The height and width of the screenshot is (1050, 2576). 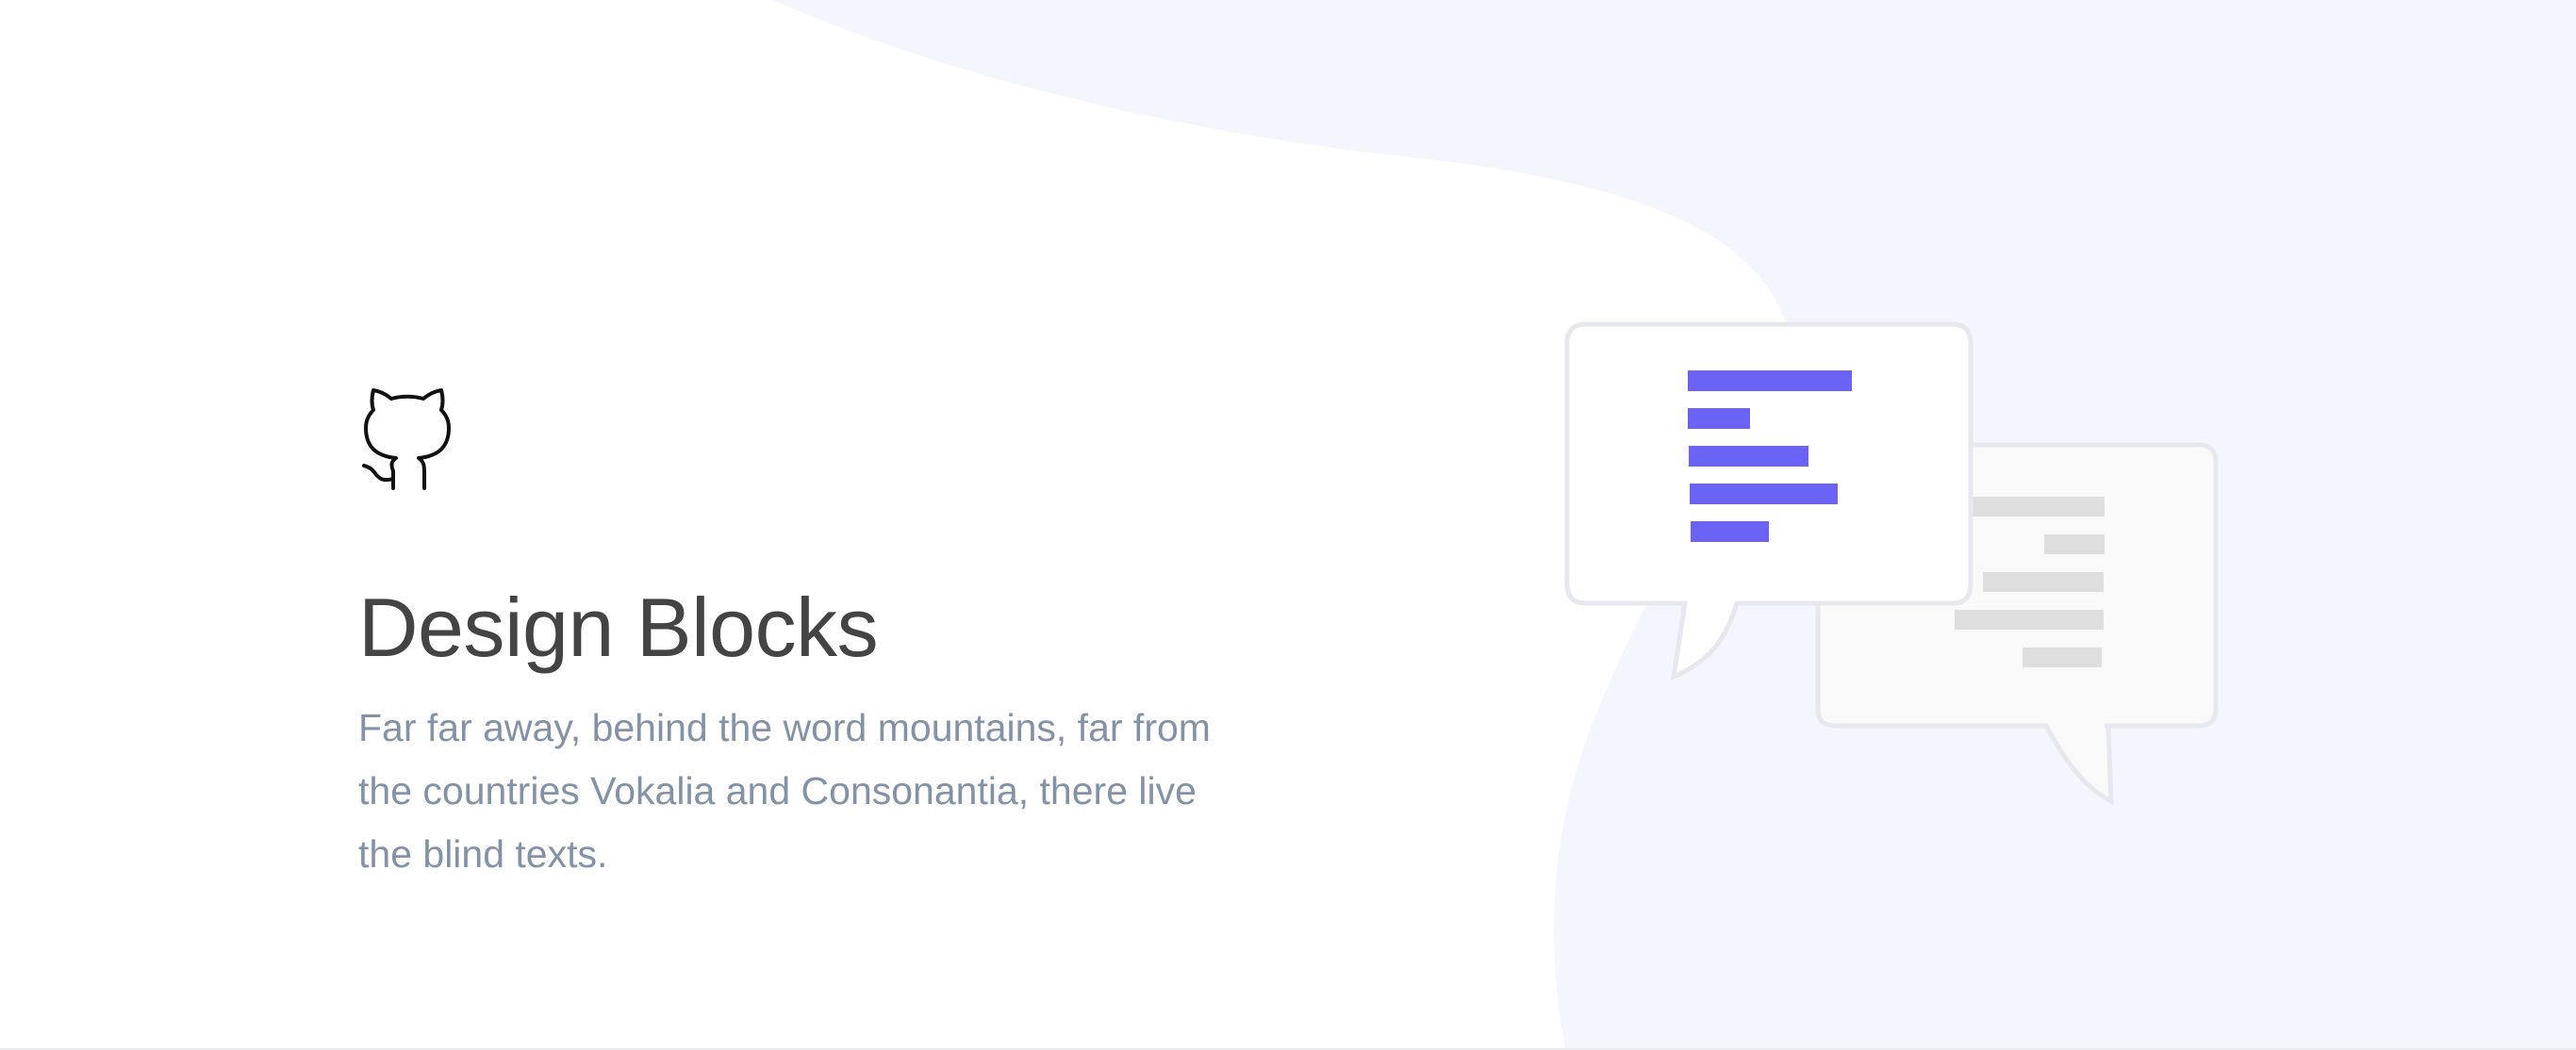 What do you see at coordinates (1891, 563) in the screenshot?
I see `chat-illustration` at bounding box center [1891, 563].